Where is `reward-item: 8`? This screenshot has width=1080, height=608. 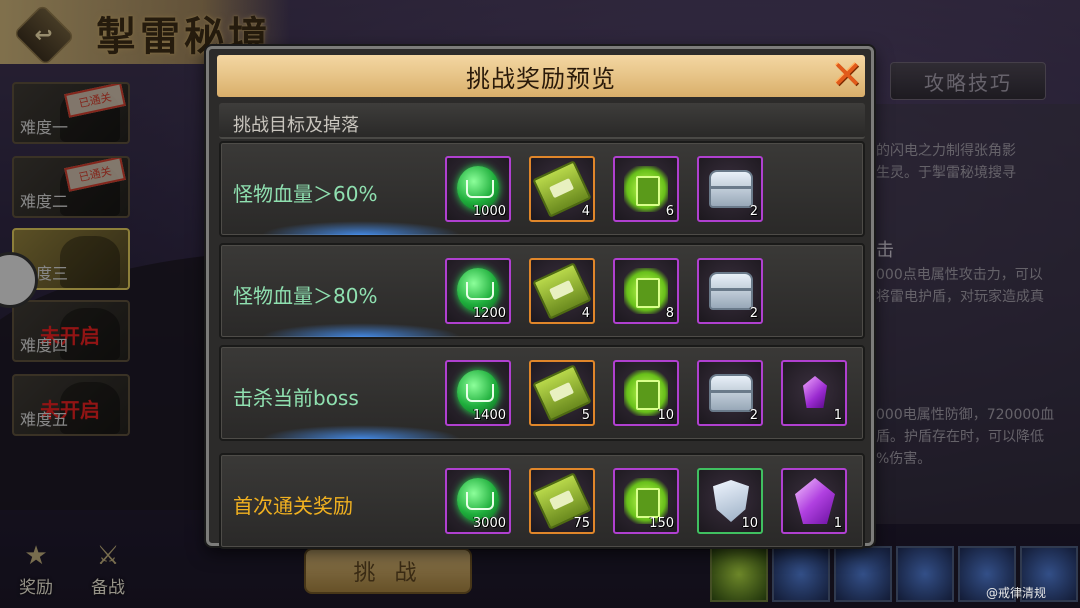 reward-item: 8 is located at coordinates (646, 291).